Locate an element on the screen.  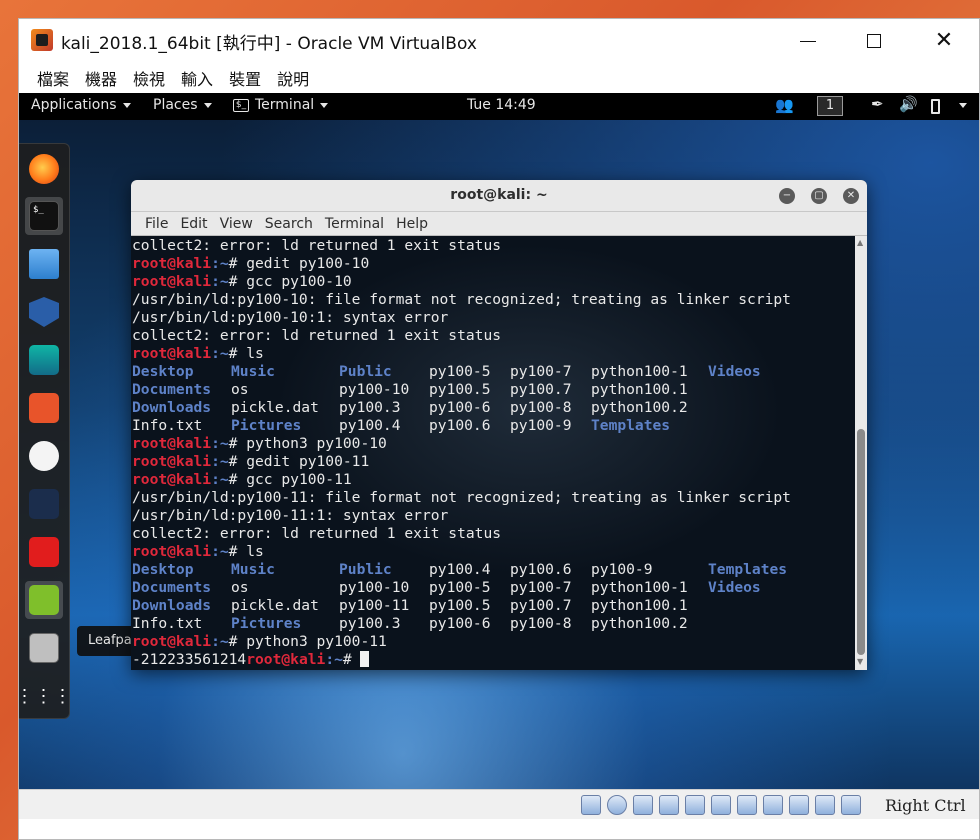
video-capture-icon is located at coordinates (773, 805).